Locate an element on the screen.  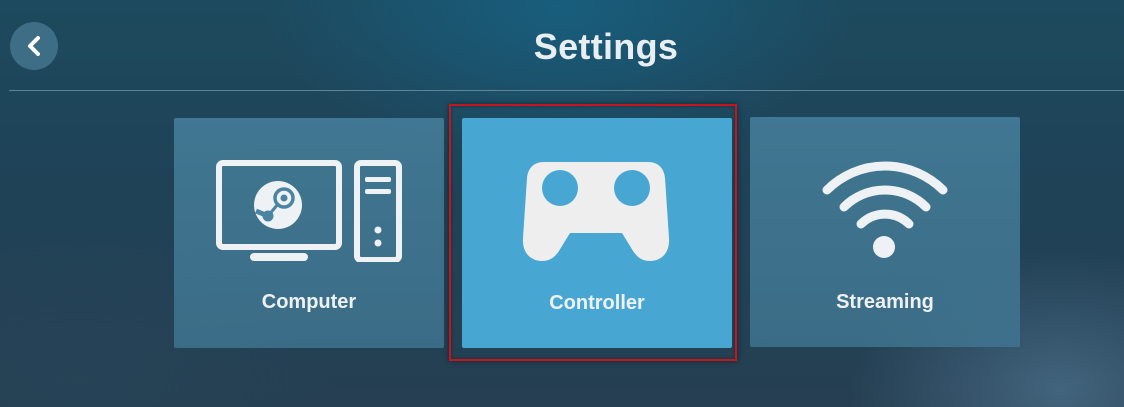
header-divider is located at coordinates (566, 90).